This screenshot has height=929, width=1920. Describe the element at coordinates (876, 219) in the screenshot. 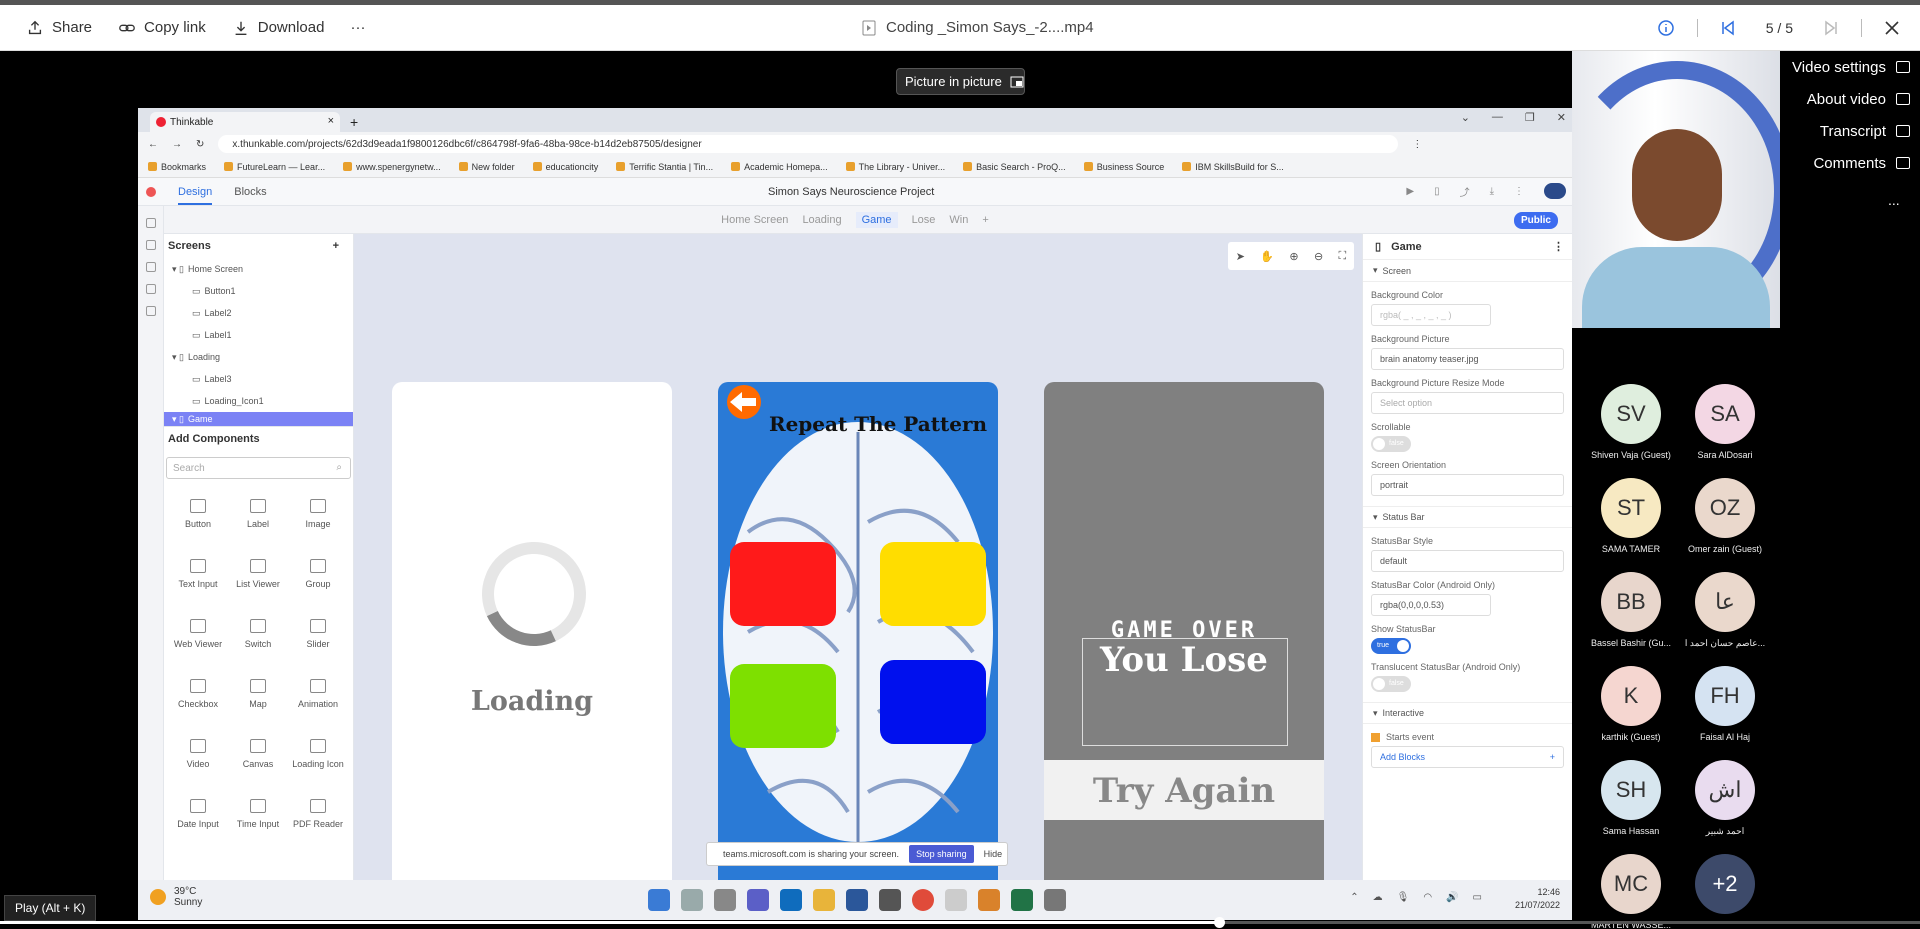

I see `screen-tab-game: Game` at that location.